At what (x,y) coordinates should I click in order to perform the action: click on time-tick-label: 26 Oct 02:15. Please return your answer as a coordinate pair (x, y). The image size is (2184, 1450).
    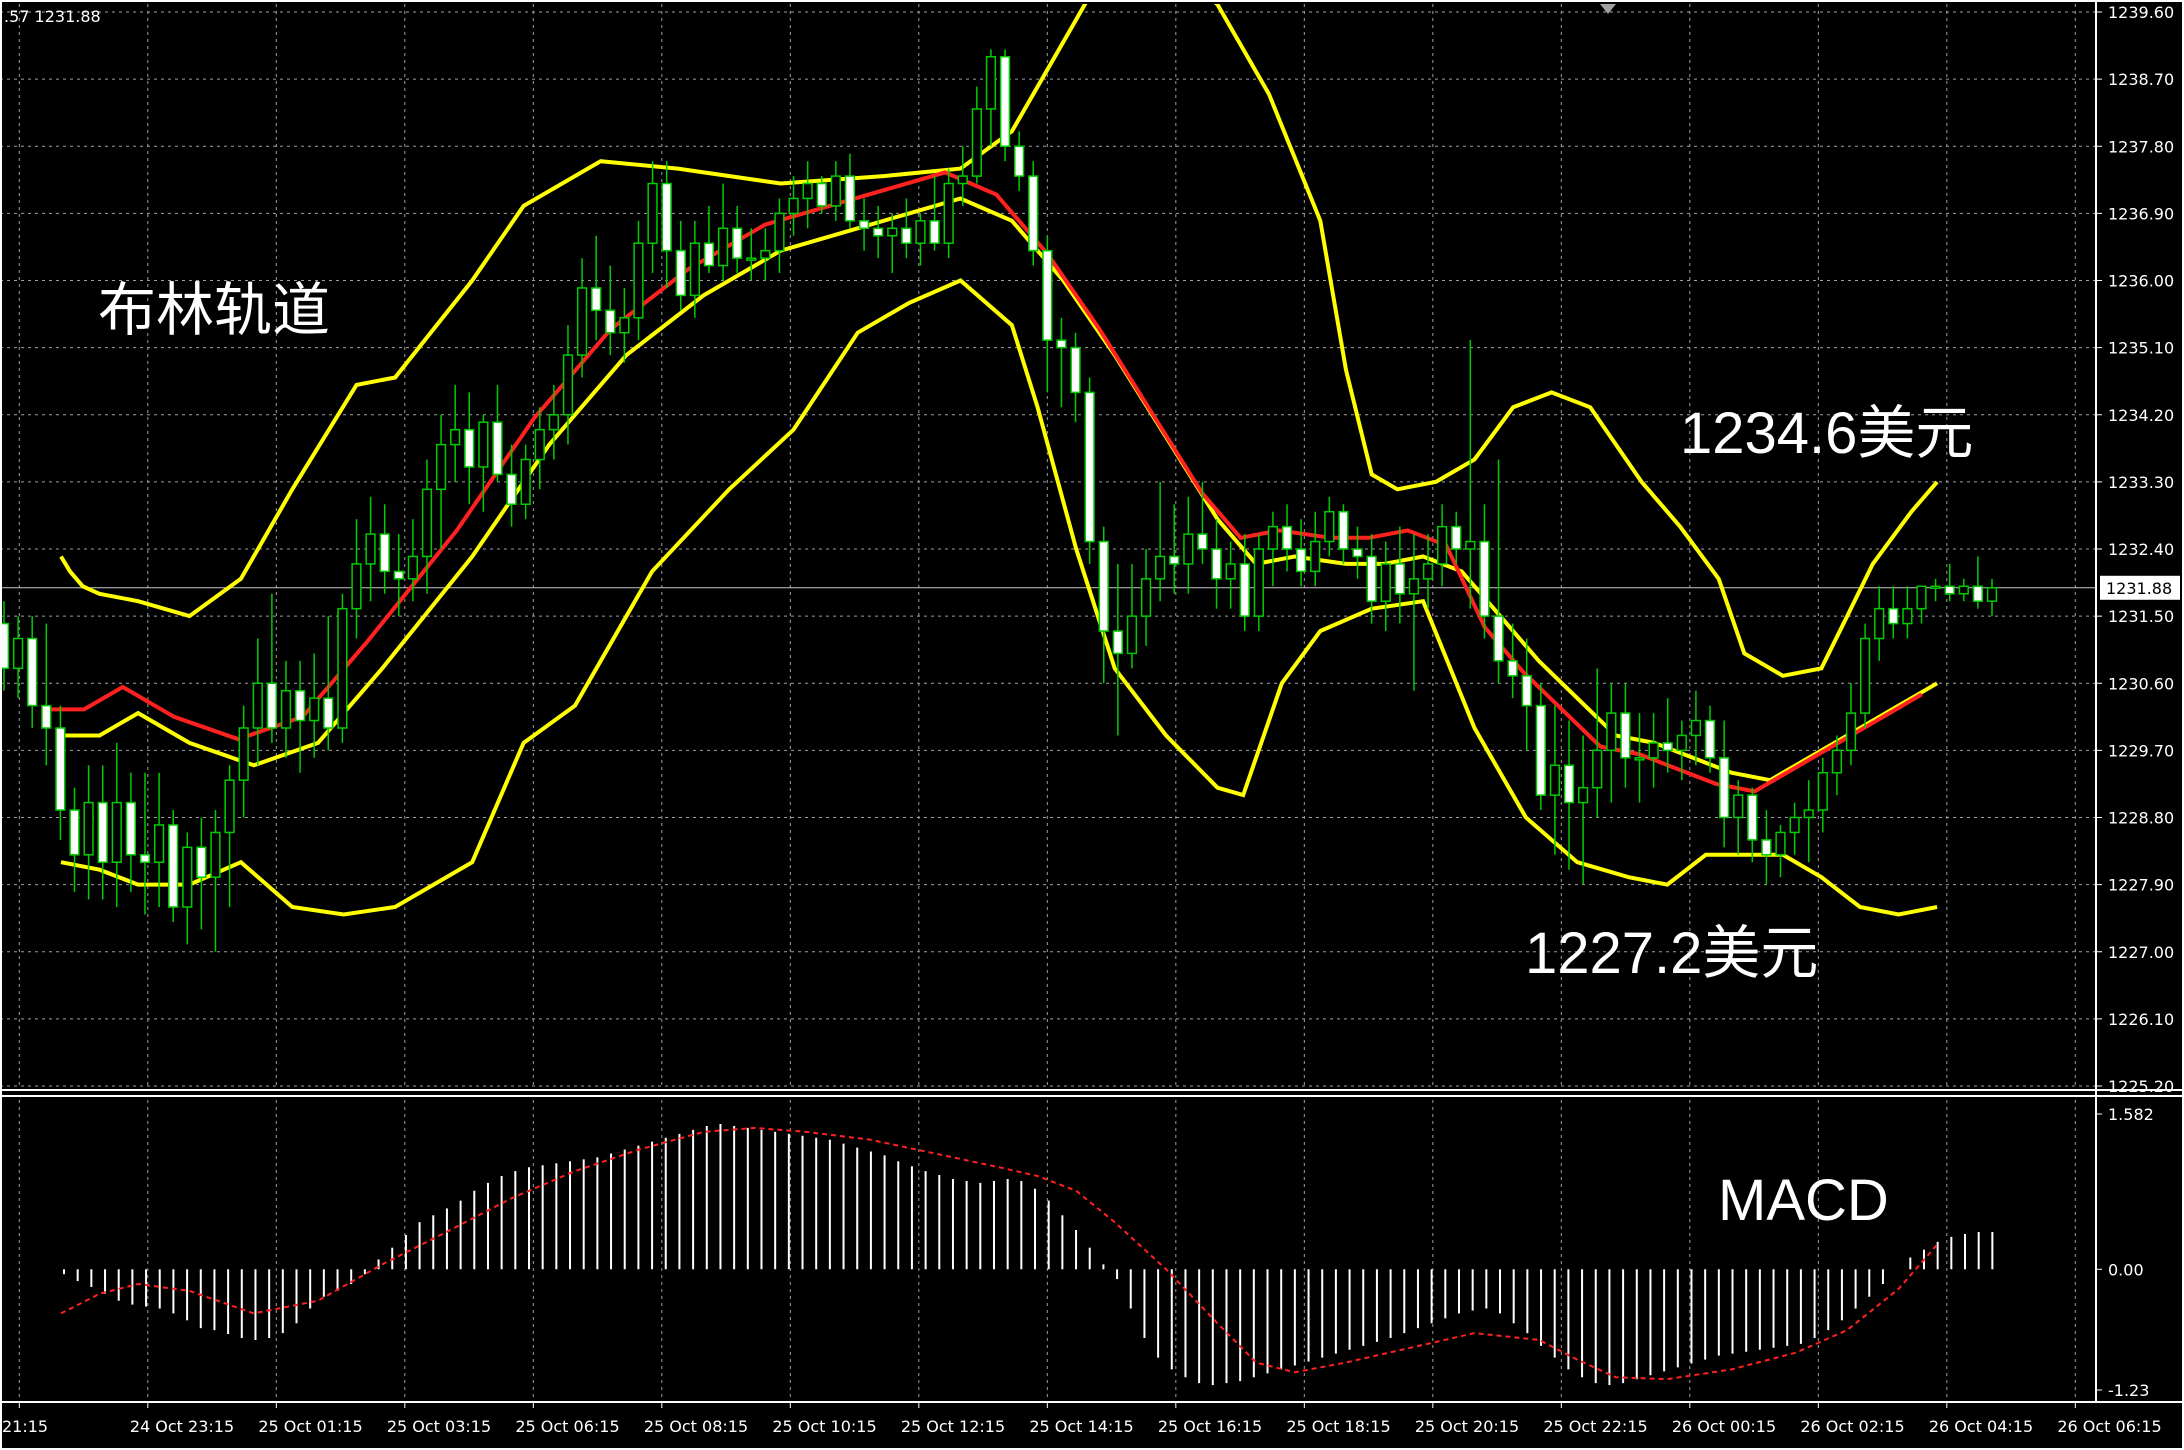
    Looking at the image, I should click on (1852, 1426).